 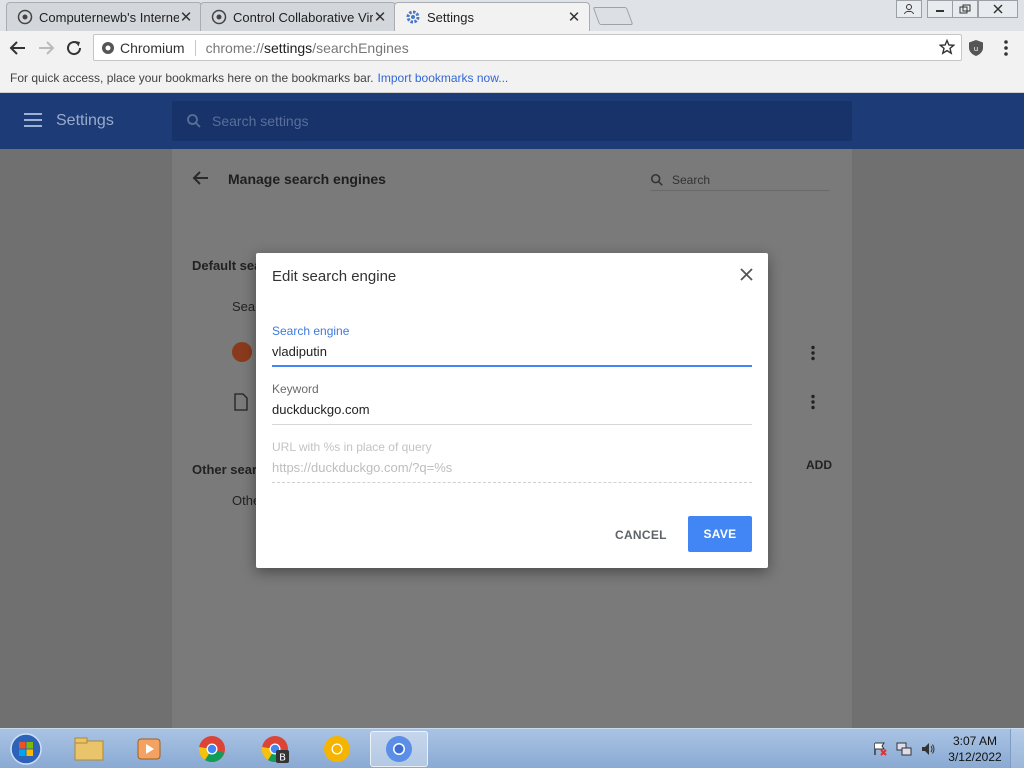 I want to click on svg-text: u, so click(x=976, y=49).